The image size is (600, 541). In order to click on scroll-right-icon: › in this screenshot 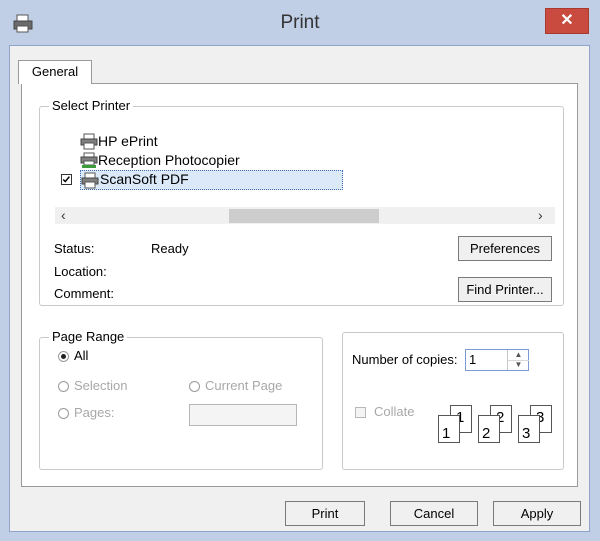, I will do `click(540, 215)`.